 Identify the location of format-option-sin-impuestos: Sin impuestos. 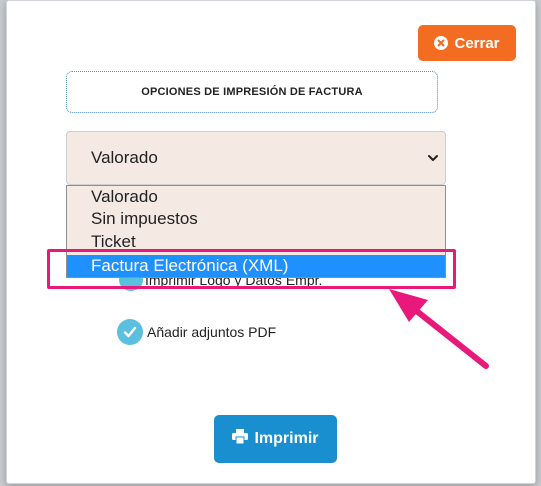
(256, 219).